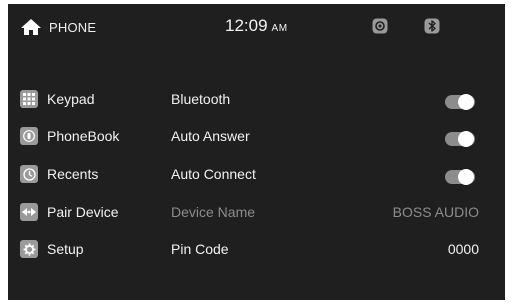 The height and width of the screenshot is (304, 513). What do you see at coordinates (83, 136) in the screenshot?
I see `sidebar-item-label: PhoneBook` at bounding box center [83, 136].